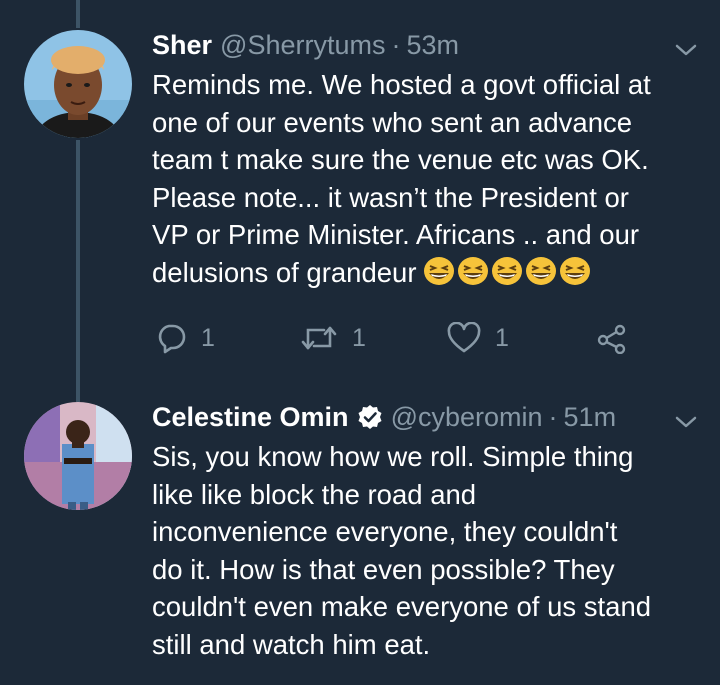 This screenshot has height=685, width=720. I want to click on retweet-icon, so click(319, 338).